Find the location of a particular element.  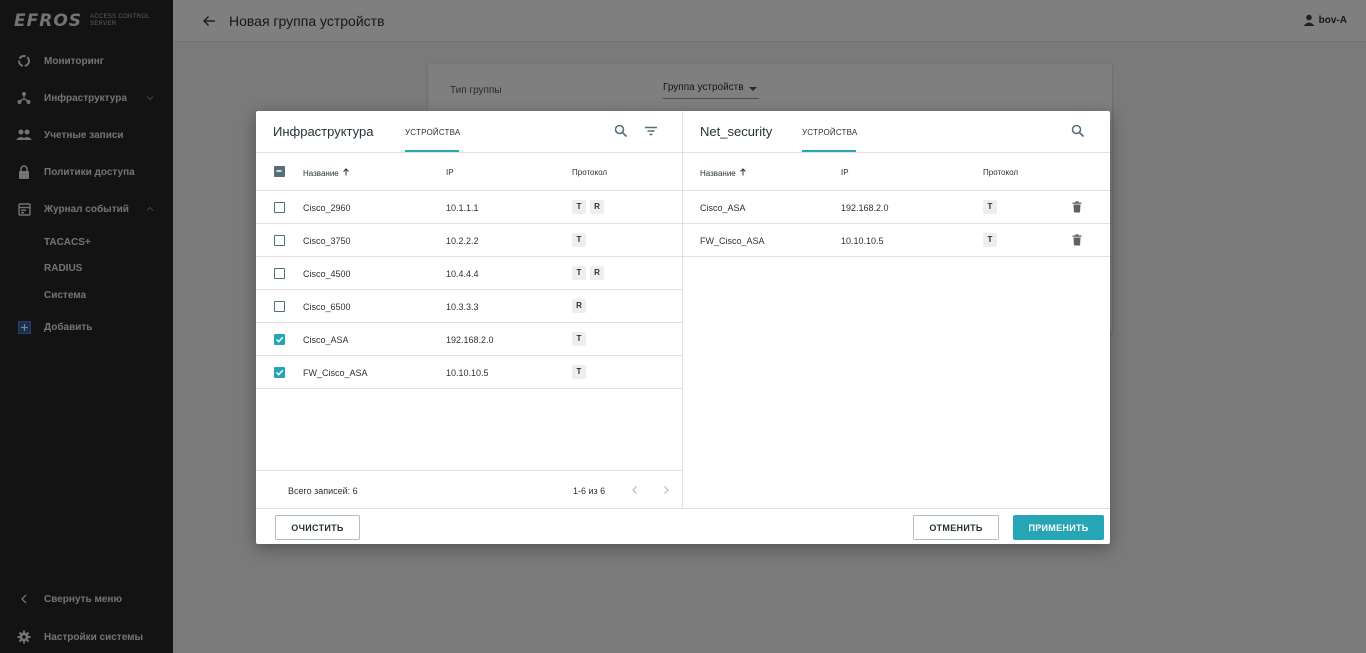

pane-title: Net_security is located at coordinates (736, 131).